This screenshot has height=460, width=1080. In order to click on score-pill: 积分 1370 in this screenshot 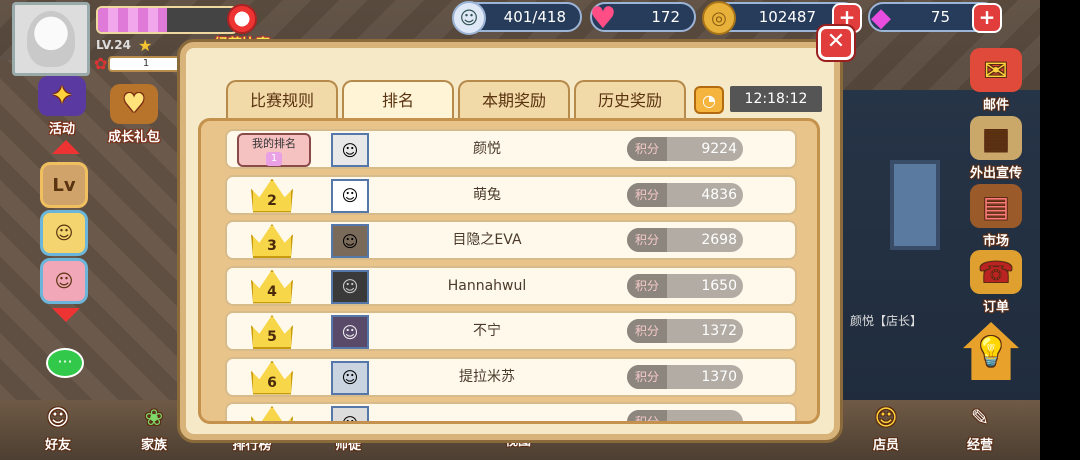, I will do `click(685, 376)`.